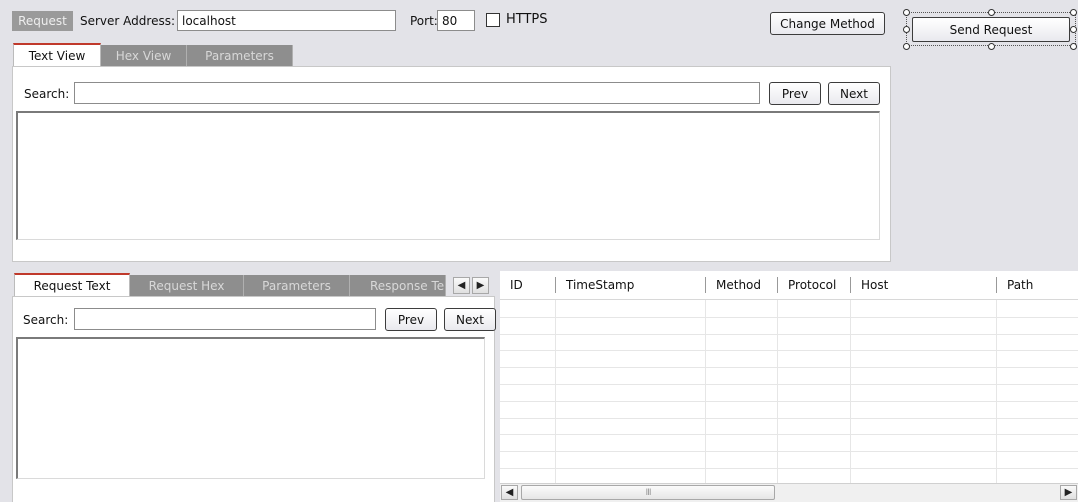 Image resolution: width=1078 pixels, height=502 pixels. I want to click on change-method-button: Change Method, so click(827, 23).